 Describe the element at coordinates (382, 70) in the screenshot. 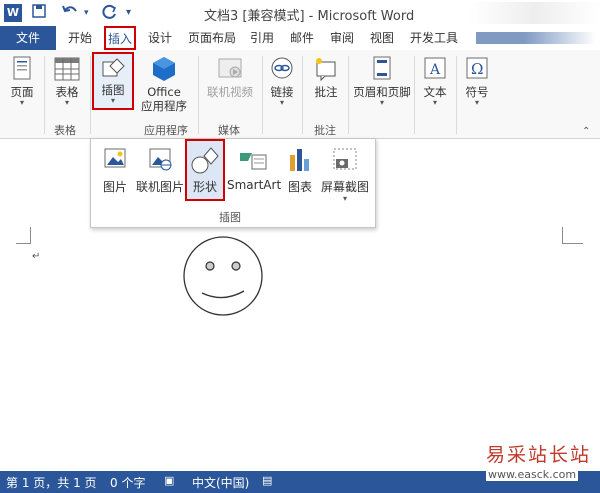

I see `header-footer-icon` at that location.